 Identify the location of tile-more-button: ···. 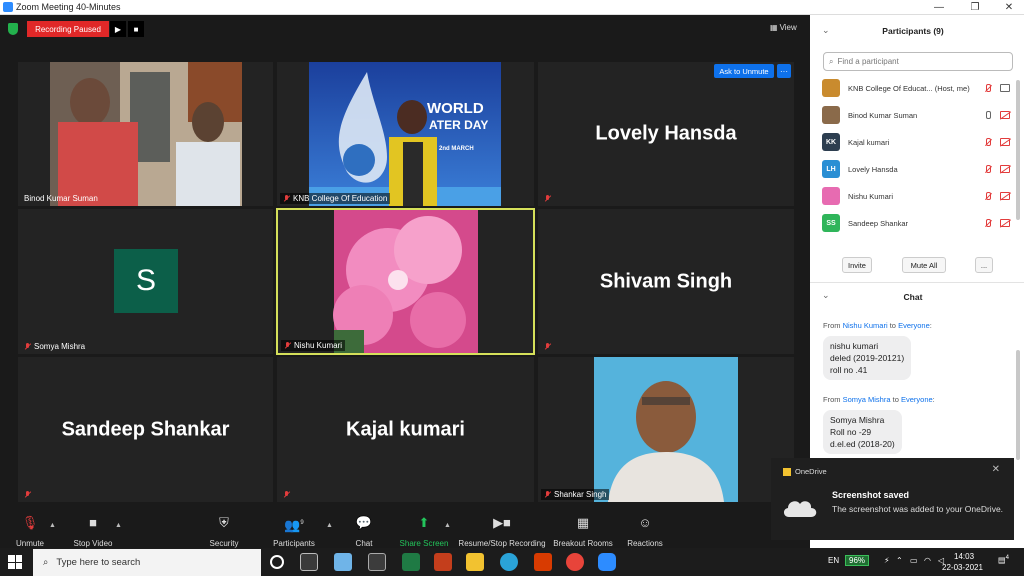
(784, 71).